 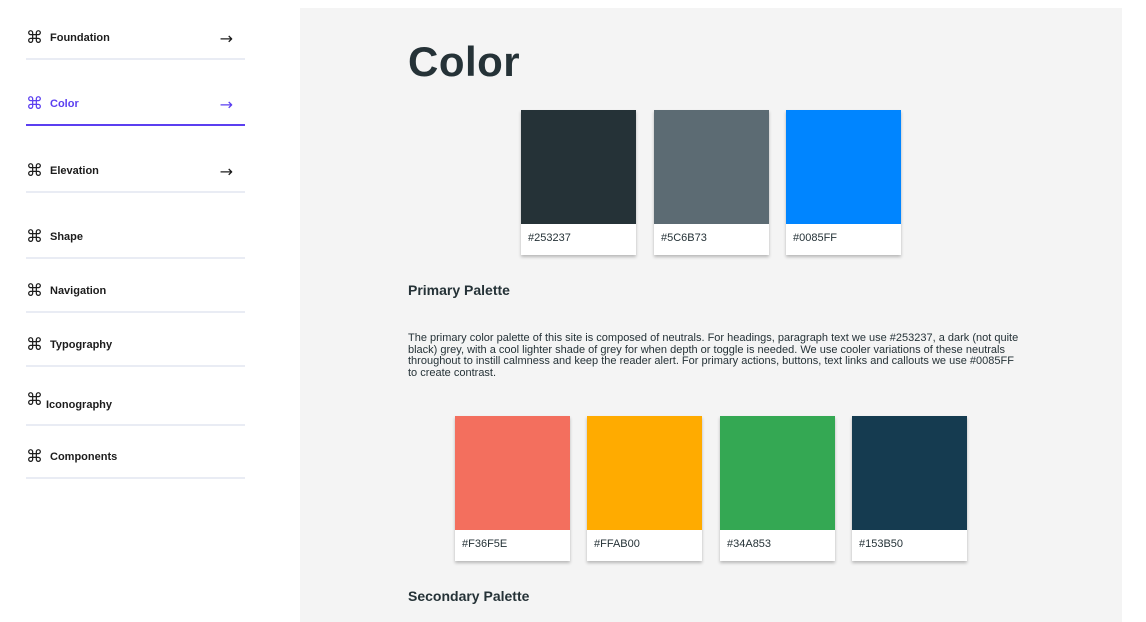 I want to click on color-swatch: #253237, so click(x=578, y=182).